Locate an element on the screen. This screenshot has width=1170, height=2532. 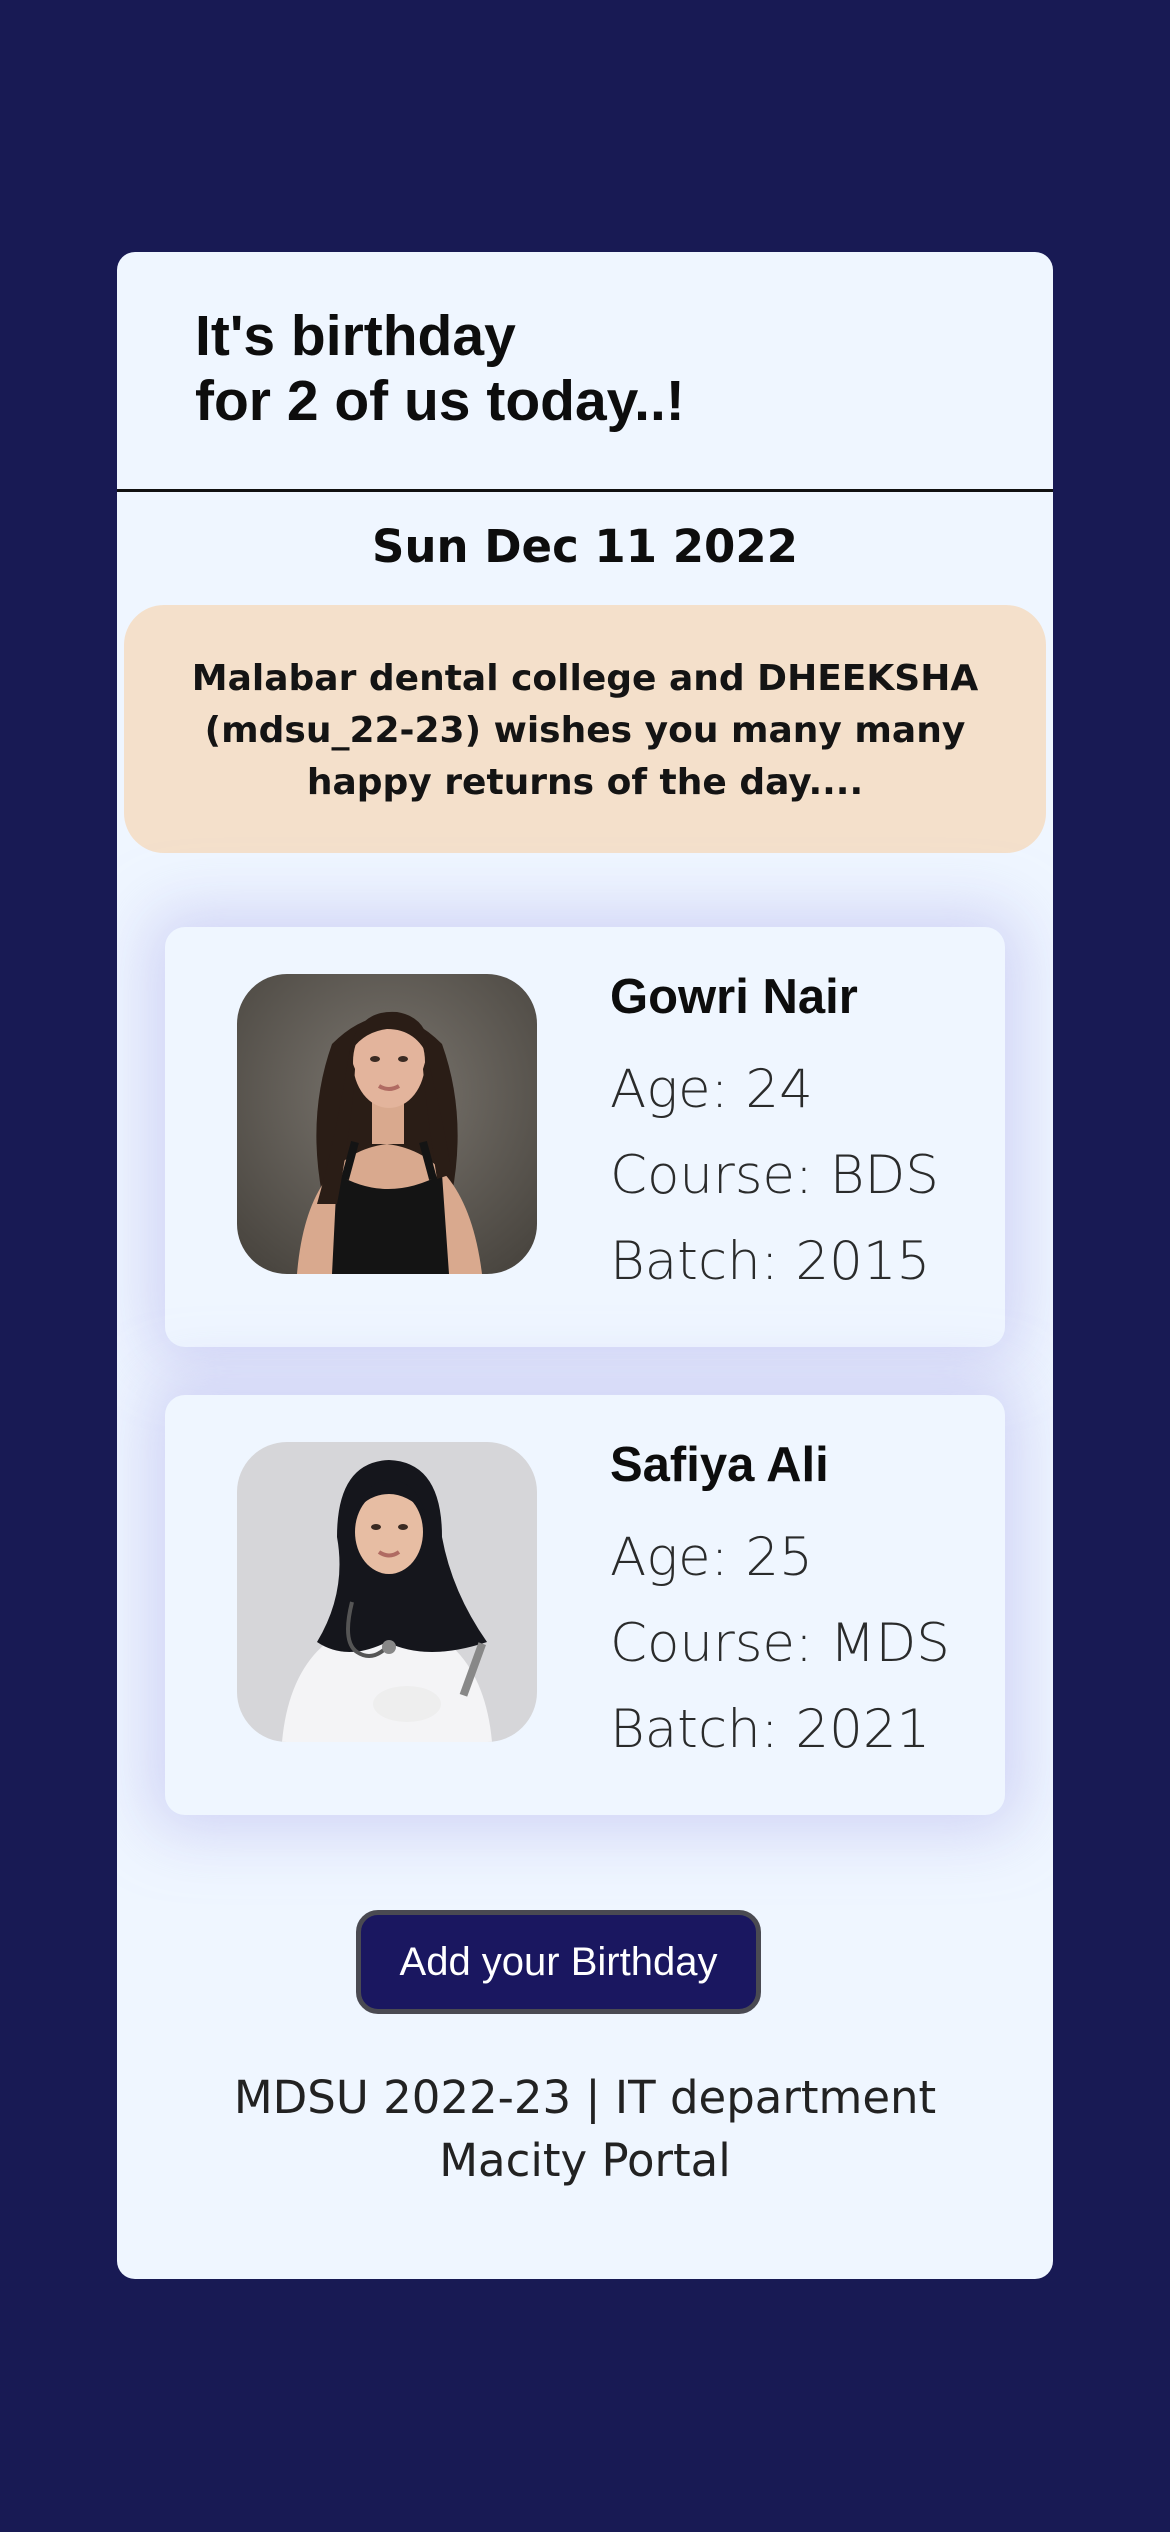
card-header: It's birthday for 2 of us today..! is located at coordinates (585, 372).